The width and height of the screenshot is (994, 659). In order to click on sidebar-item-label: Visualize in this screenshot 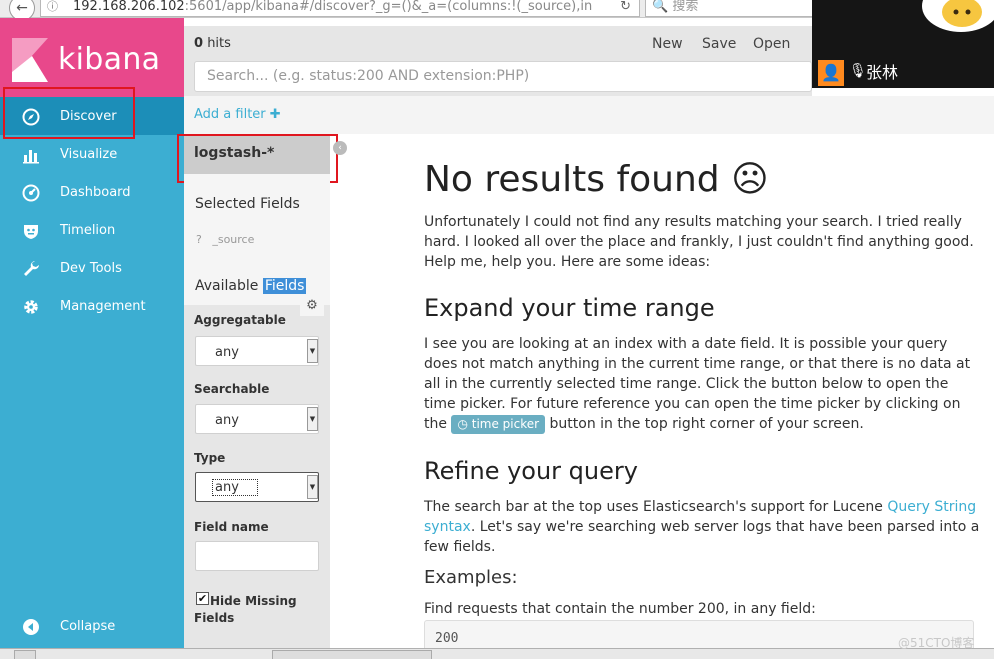, I will do `click(89, 154)`.